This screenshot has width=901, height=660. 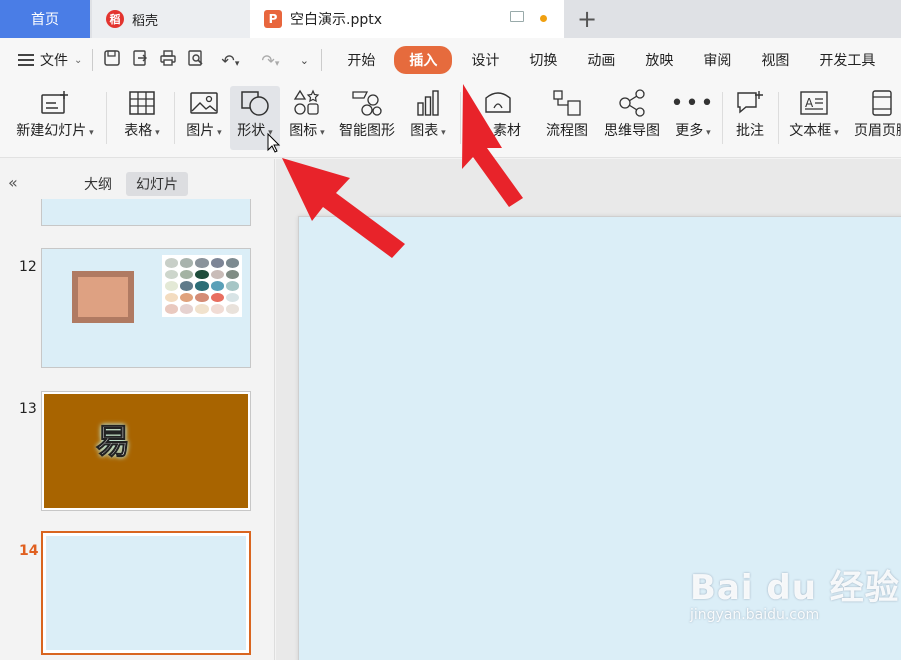 I want to click on watermark-main: Bai du 经验, so click(x=795, y=588).